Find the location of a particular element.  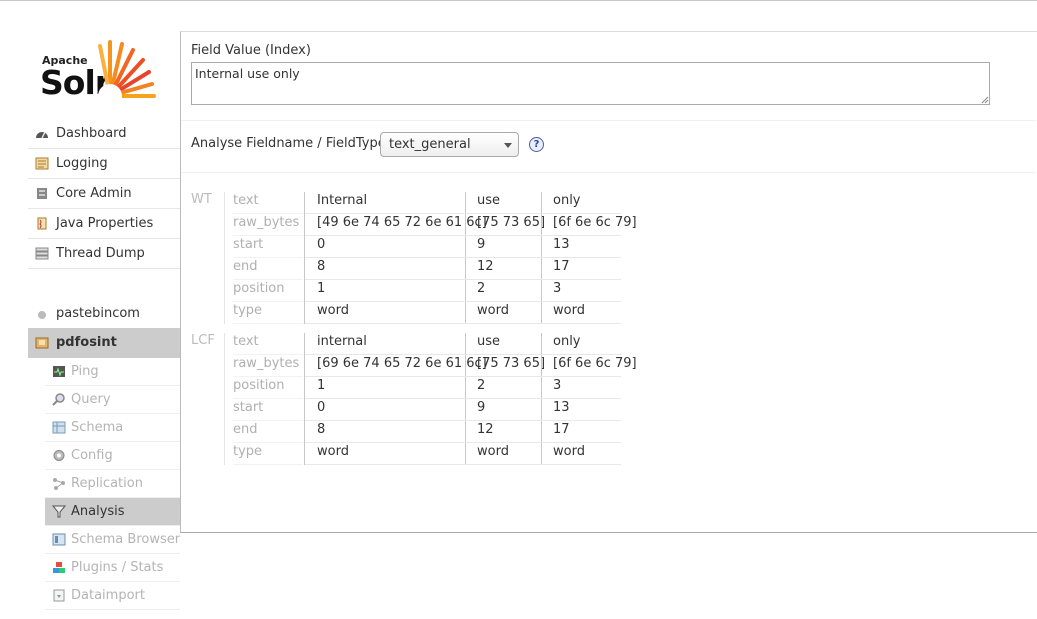

sidebar-item-core-admin: Core Admin is located at coordinates (104, 194).